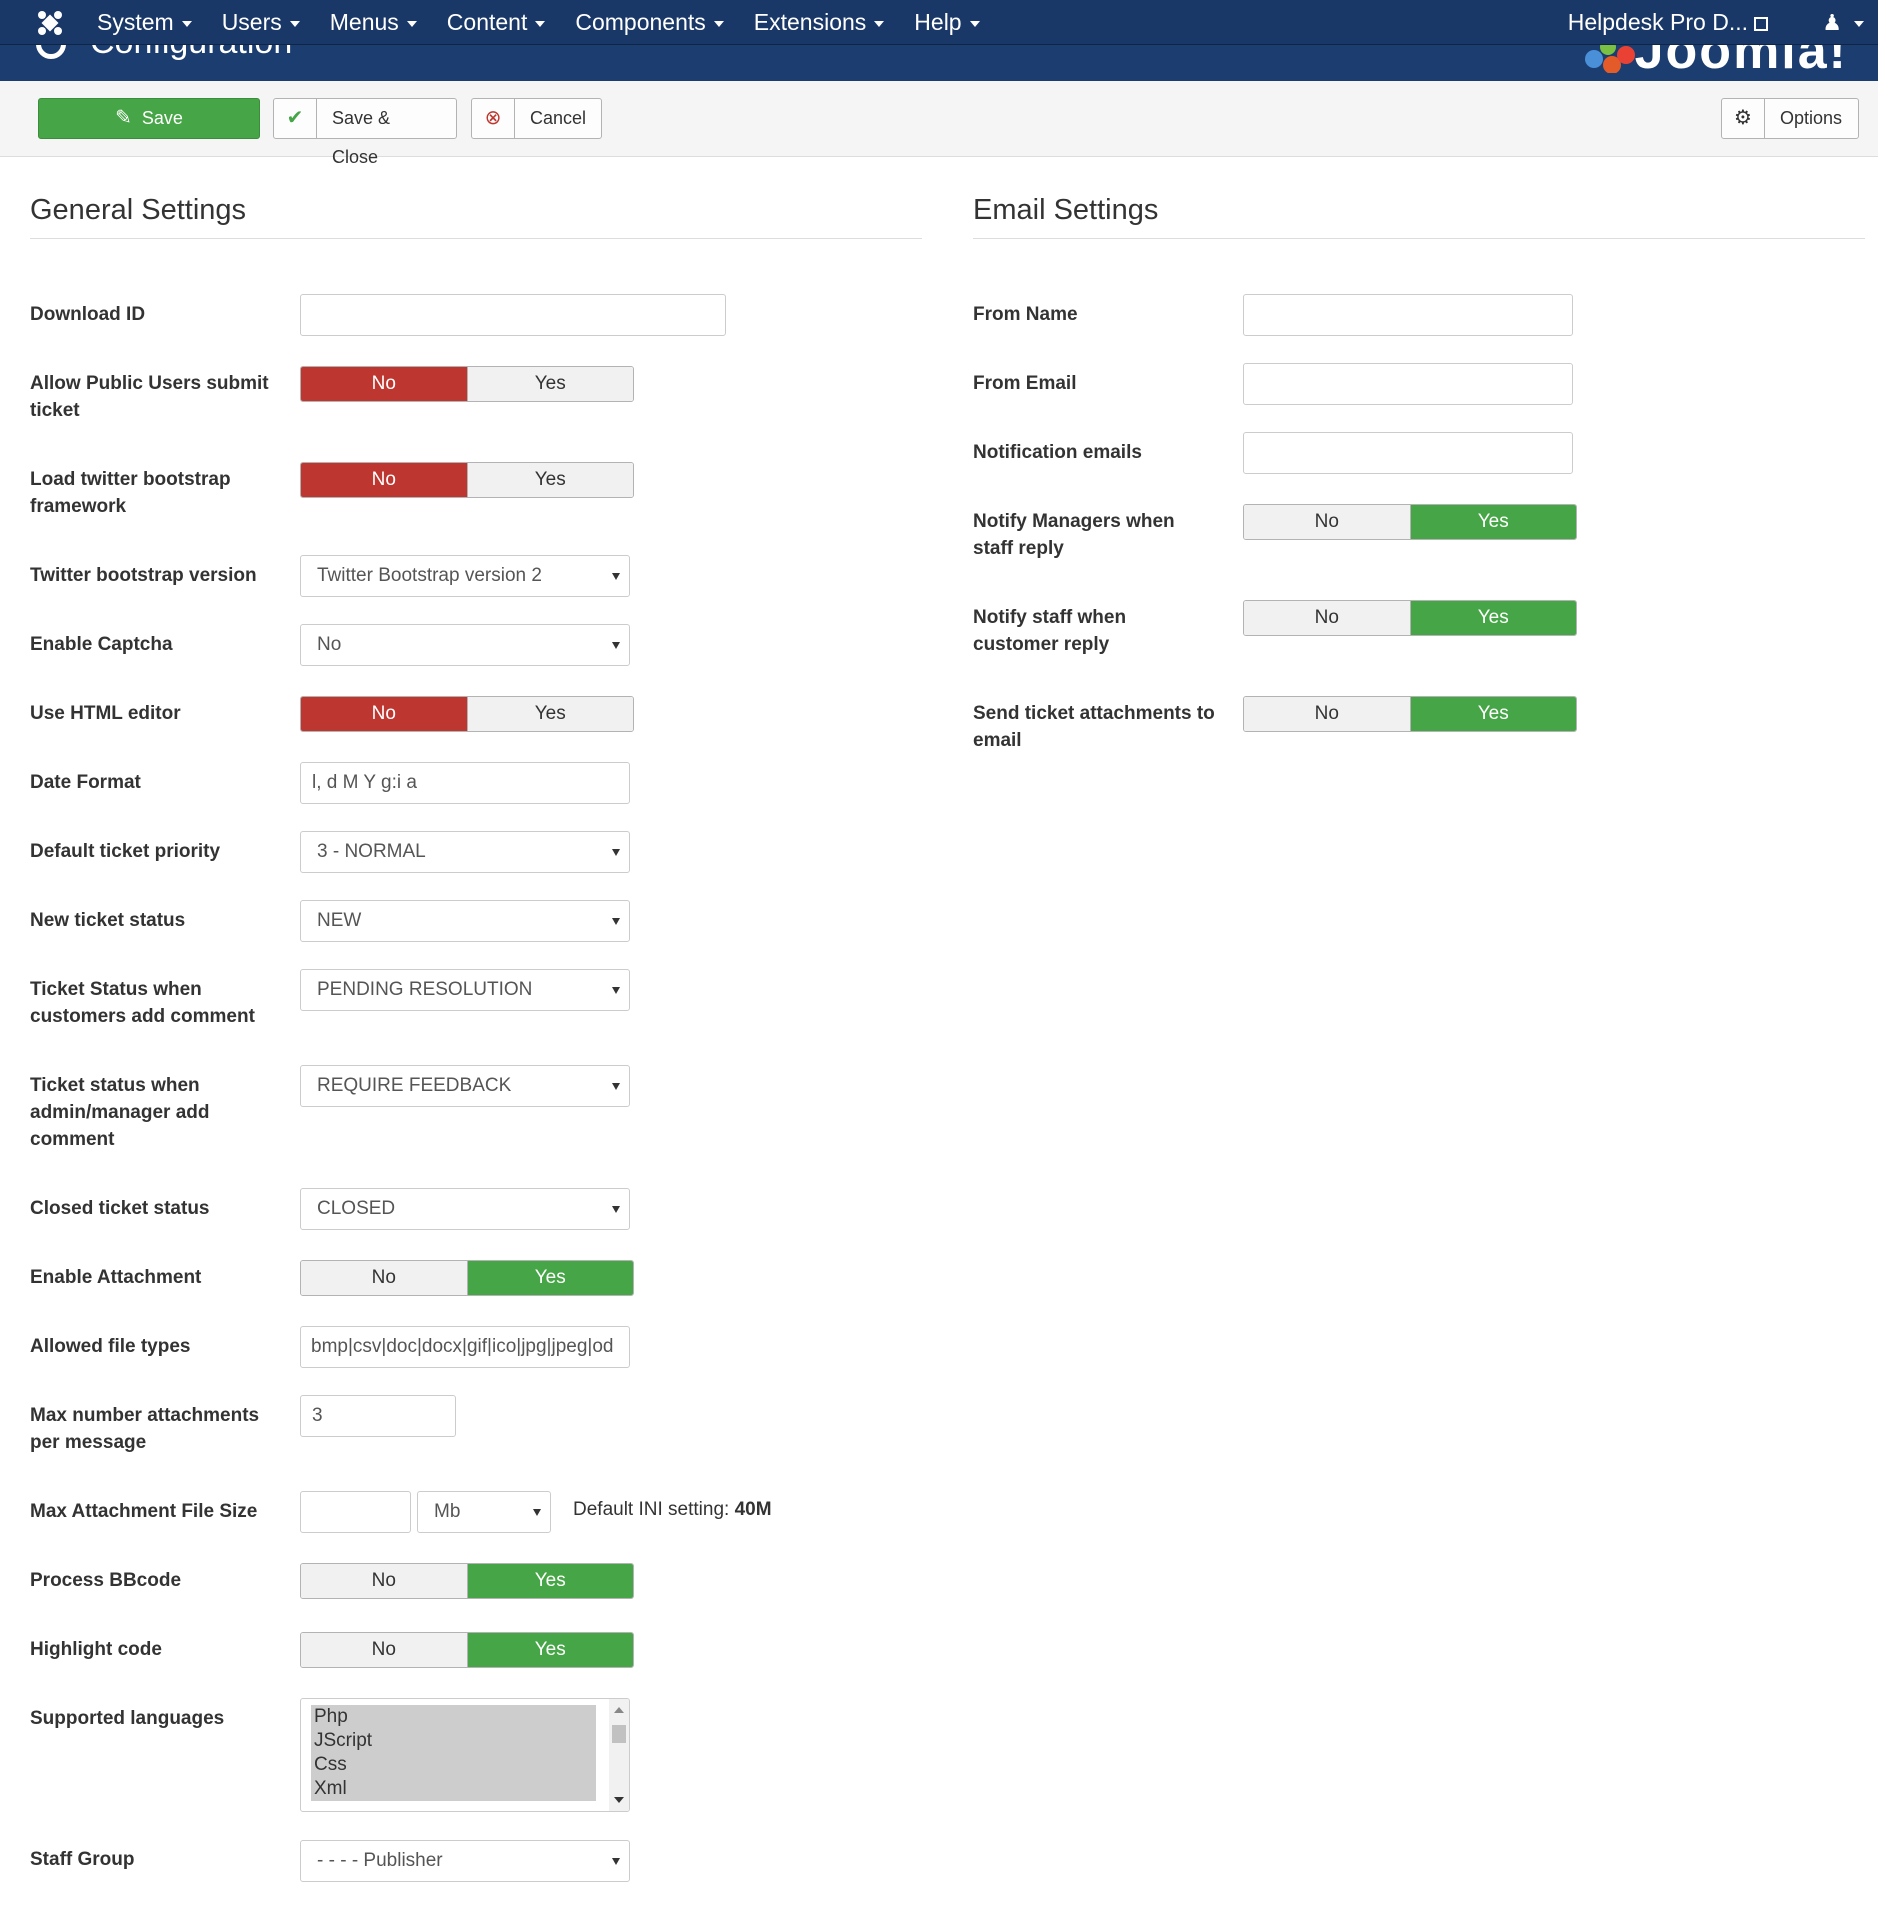  Describe the element at coordinates (130, 493) in the screenshot. I see `load-bootstrap-label: Load twitter bootstrap framework` at that location.